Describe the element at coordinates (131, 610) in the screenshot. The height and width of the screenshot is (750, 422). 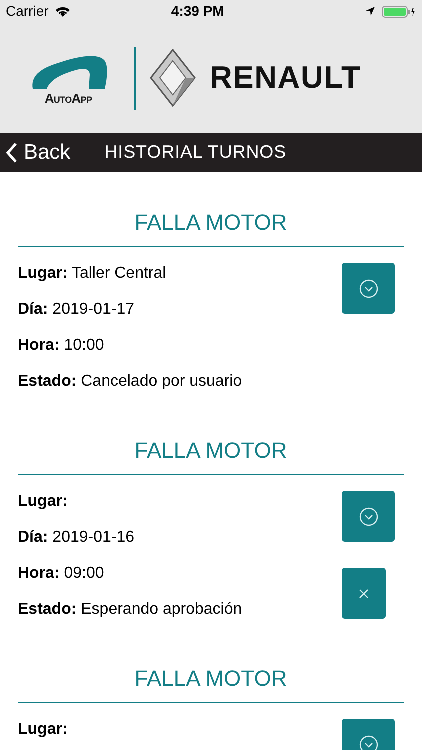
I see `appointment-detail: Estado: Esperando aprobación` at that location.